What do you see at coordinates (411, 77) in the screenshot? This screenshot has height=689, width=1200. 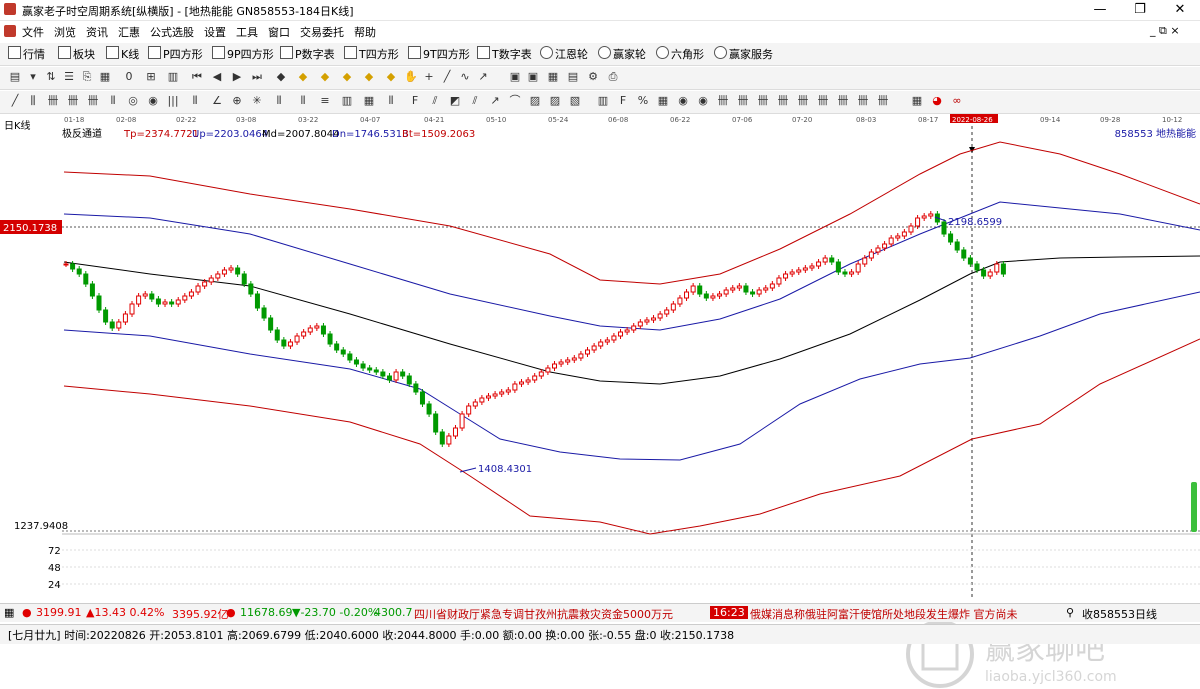 I see `hand-icon: ✋` at bounding box center [411, 77].